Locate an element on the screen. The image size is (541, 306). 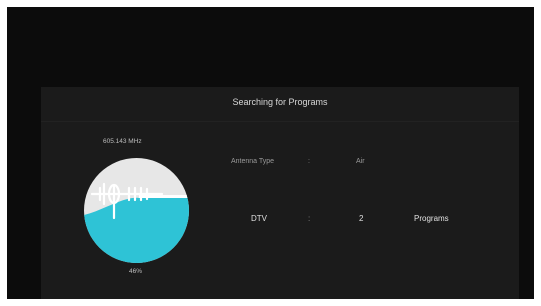
dtv-label: DTV is located at coordinates (259, 218).